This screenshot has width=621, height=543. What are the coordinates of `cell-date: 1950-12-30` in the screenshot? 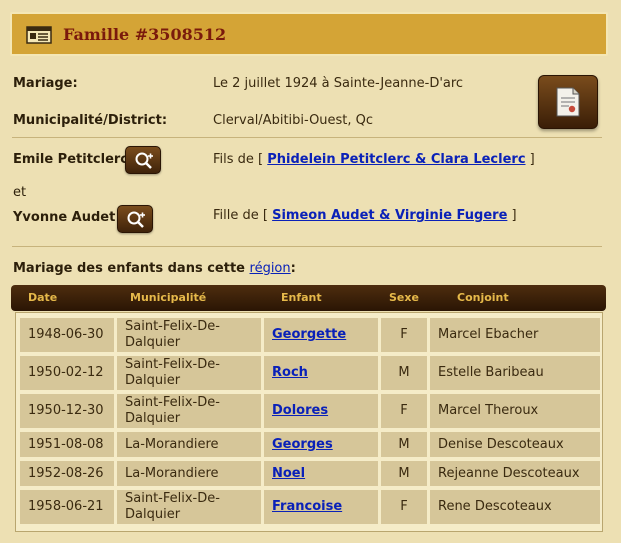 It's located at (67, 411).